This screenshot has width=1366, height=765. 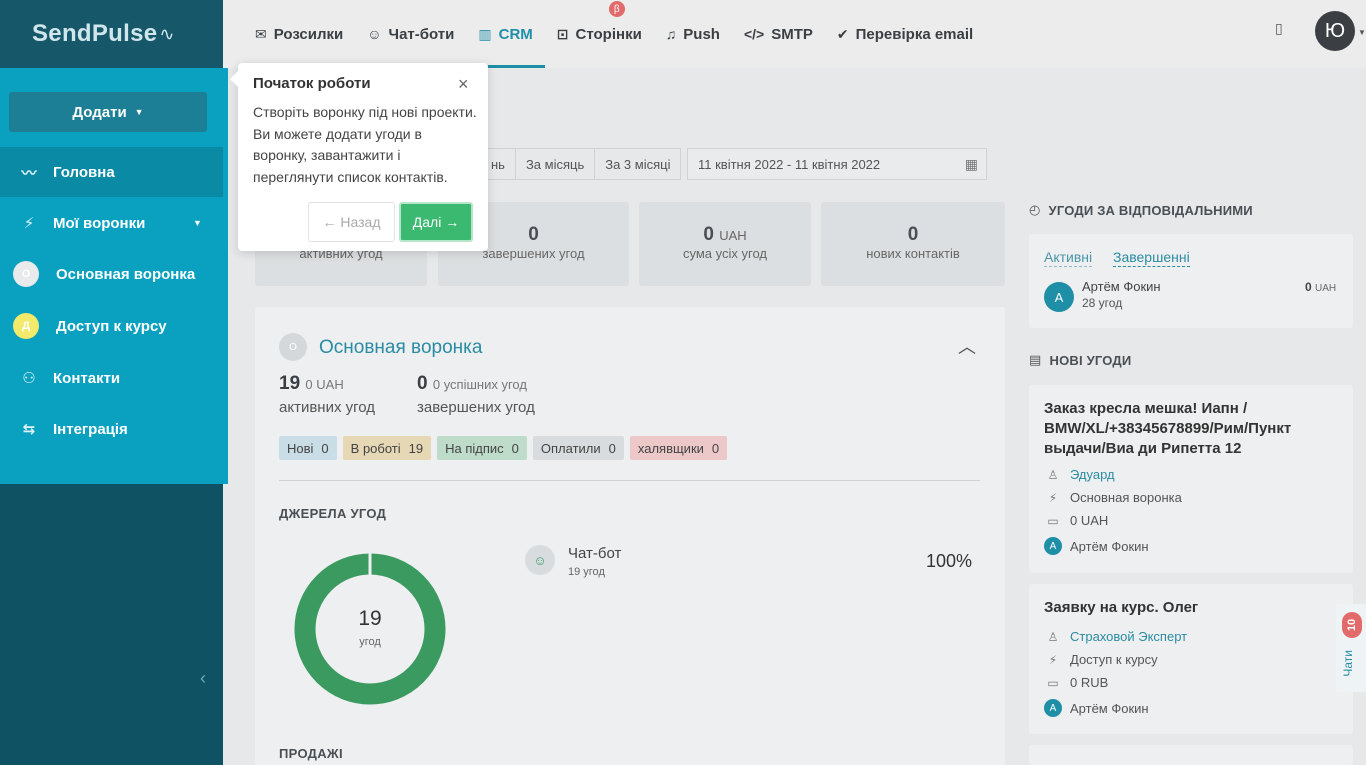 What do you see at coordinates (1079, 474) in the screenshot?
I see `deal-contact: ♙ Эдуард` at bounding box center [1079, 474].